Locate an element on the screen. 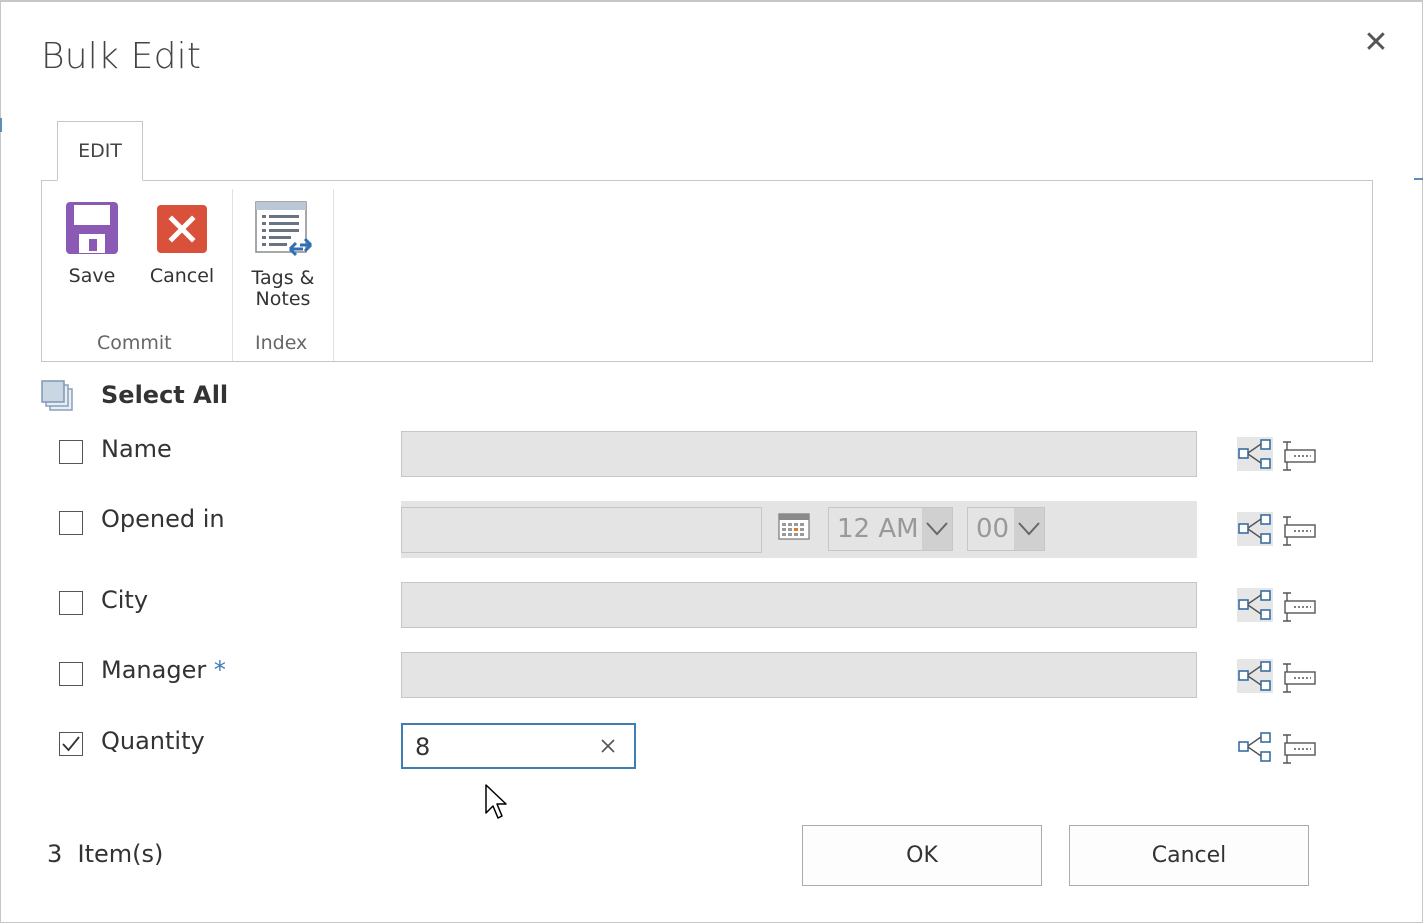 The height and width of the screenshot is (923, 1423). quantity-input: 8 is located at coordinates (518, 746).